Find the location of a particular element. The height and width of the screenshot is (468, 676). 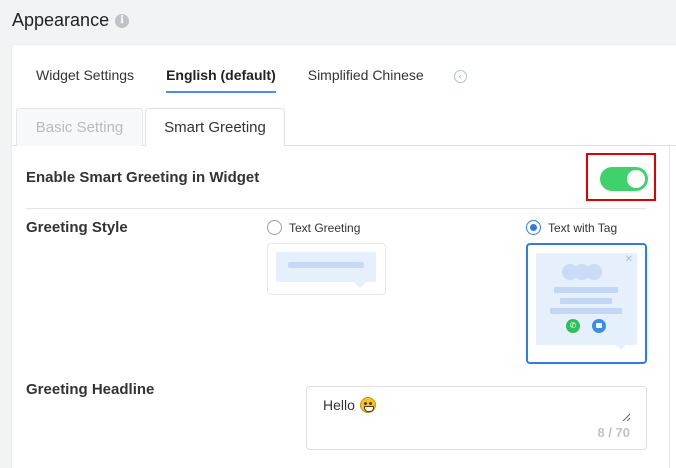

greeting-style-label: Greeting Style is located at coordinates (77, 227).